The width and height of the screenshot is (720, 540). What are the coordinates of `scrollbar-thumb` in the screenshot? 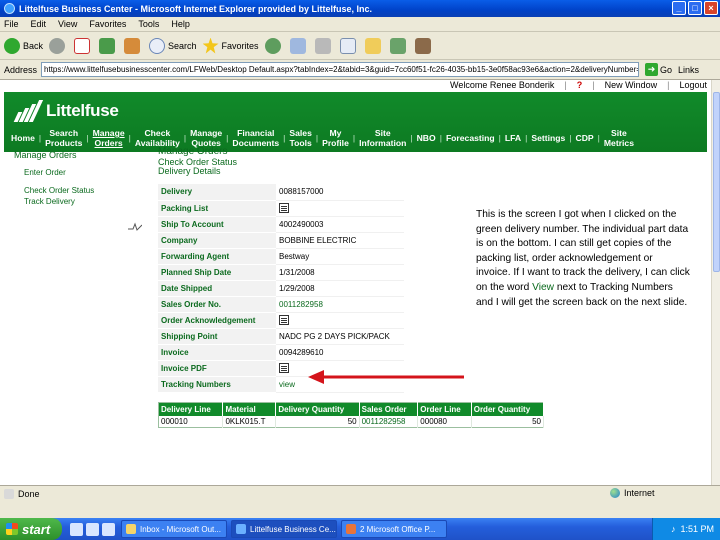 It's located at (716, 182).